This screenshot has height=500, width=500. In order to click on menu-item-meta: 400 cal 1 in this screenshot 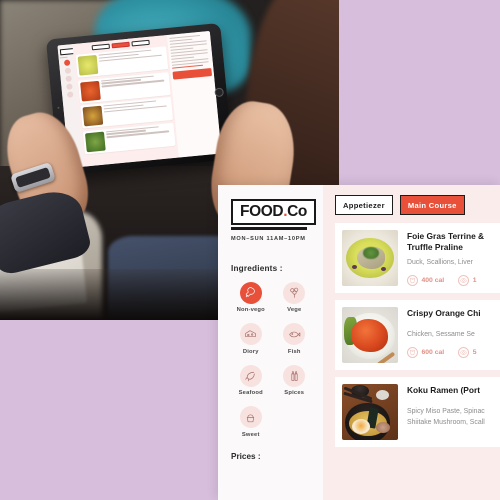, I will do `click(449, 280)`.